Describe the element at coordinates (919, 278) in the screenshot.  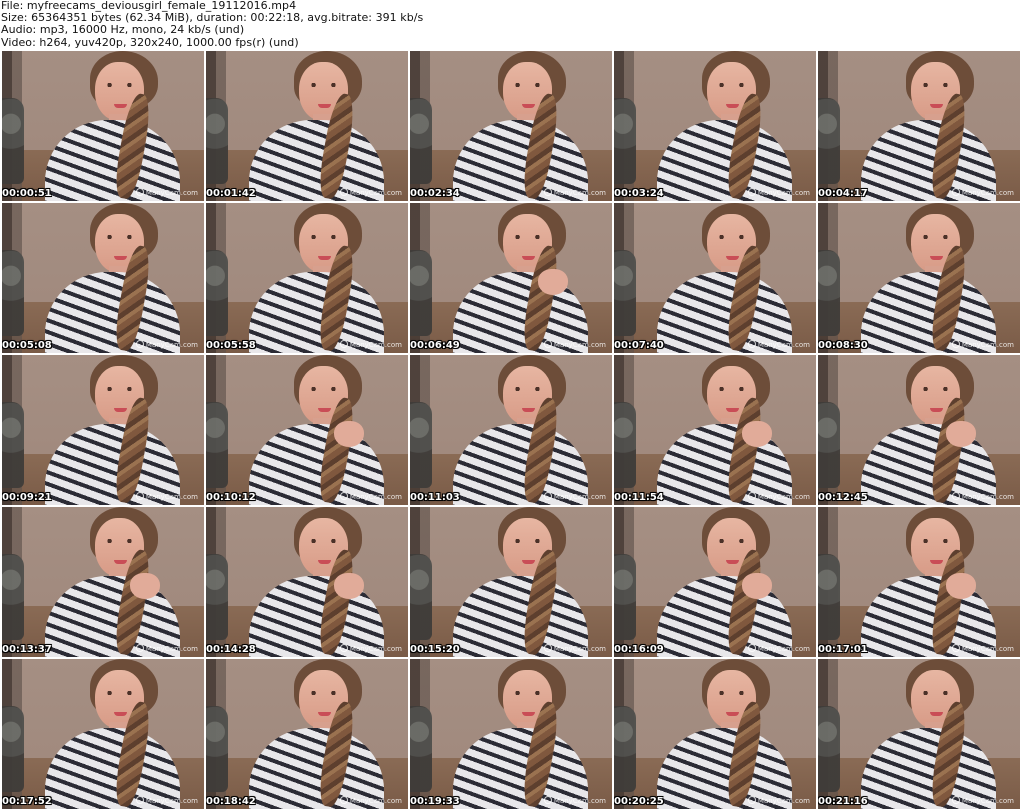
I see `video-thumbnail: ManyCam.com 00:08:30` at that location.